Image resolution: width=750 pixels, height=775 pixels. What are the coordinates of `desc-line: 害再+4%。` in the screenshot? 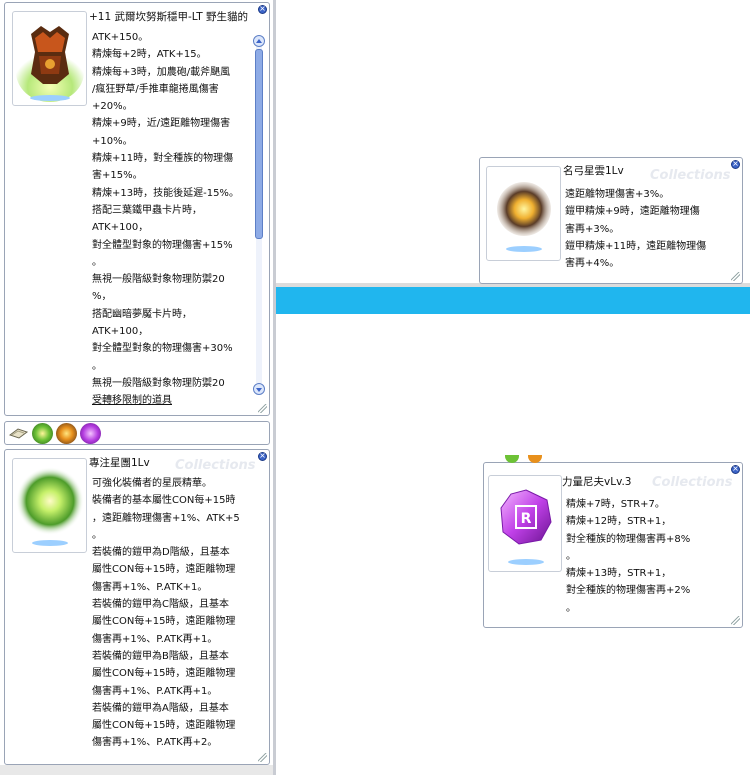 It's located at (592, 264).